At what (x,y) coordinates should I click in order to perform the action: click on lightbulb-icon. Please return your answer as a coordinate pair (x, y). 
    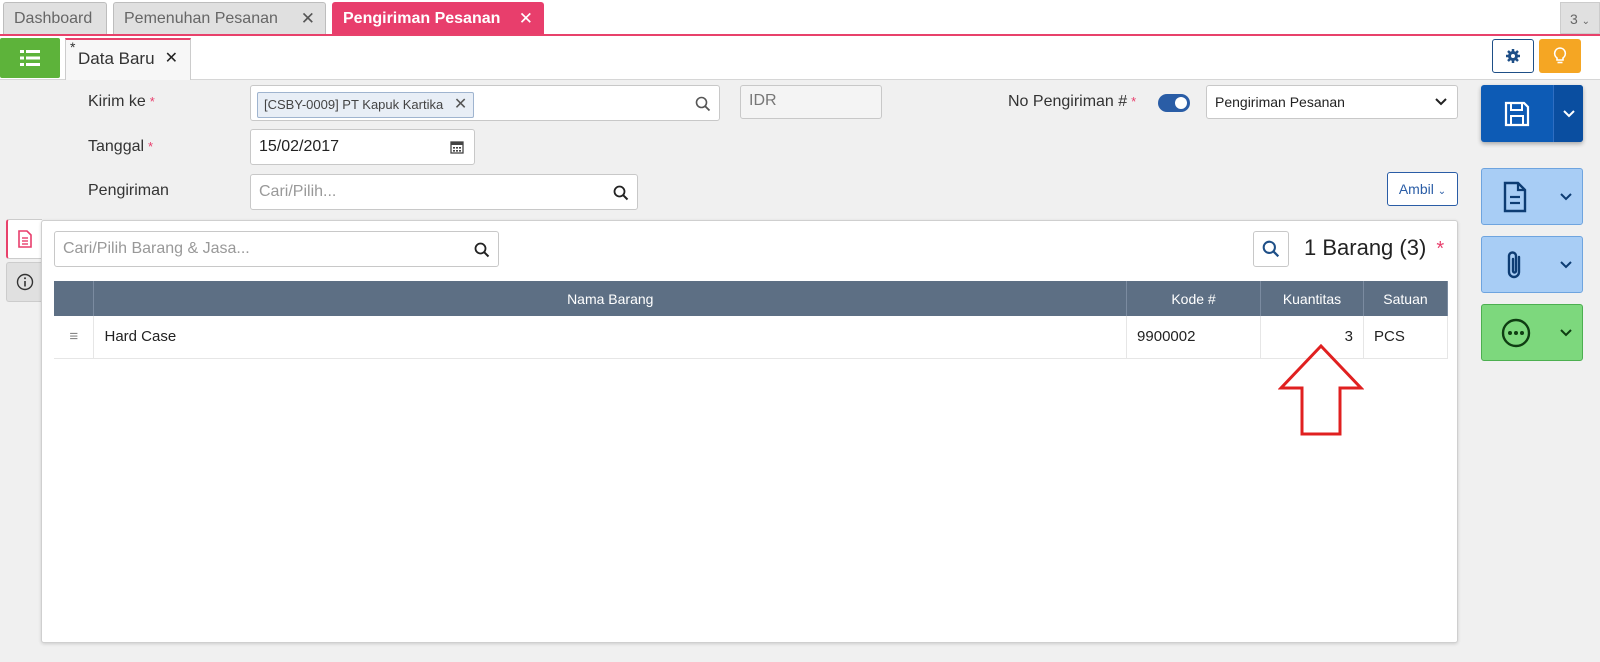
    Looking at the image, I should click on (1560, 55).